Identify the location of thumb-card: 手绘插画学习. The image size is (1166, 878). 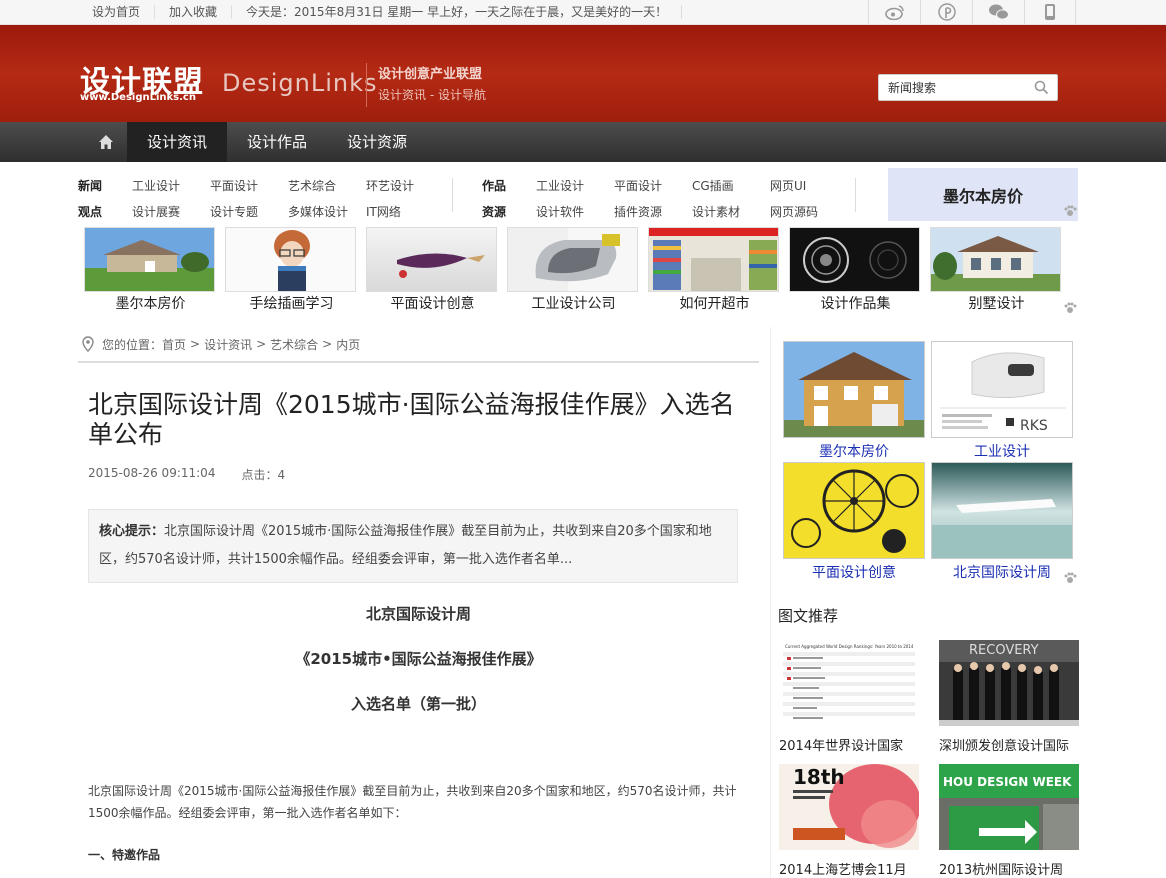
(291, 270).